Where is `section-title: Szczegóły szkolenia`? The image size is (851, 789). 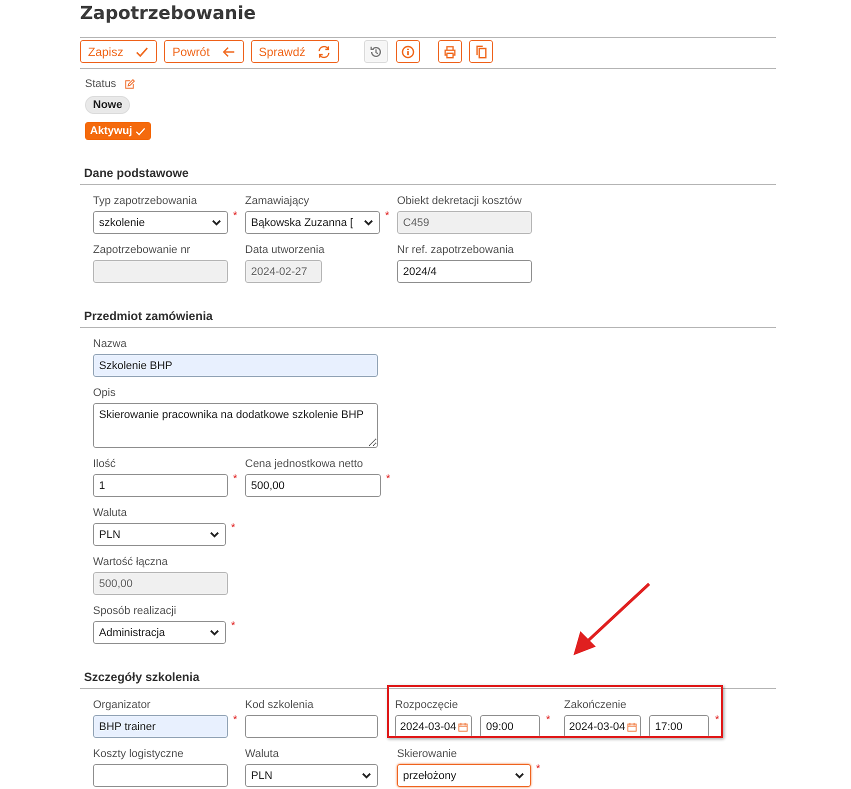 section-title: Szczegóły szkolenia is located at coordinates (428, 679).